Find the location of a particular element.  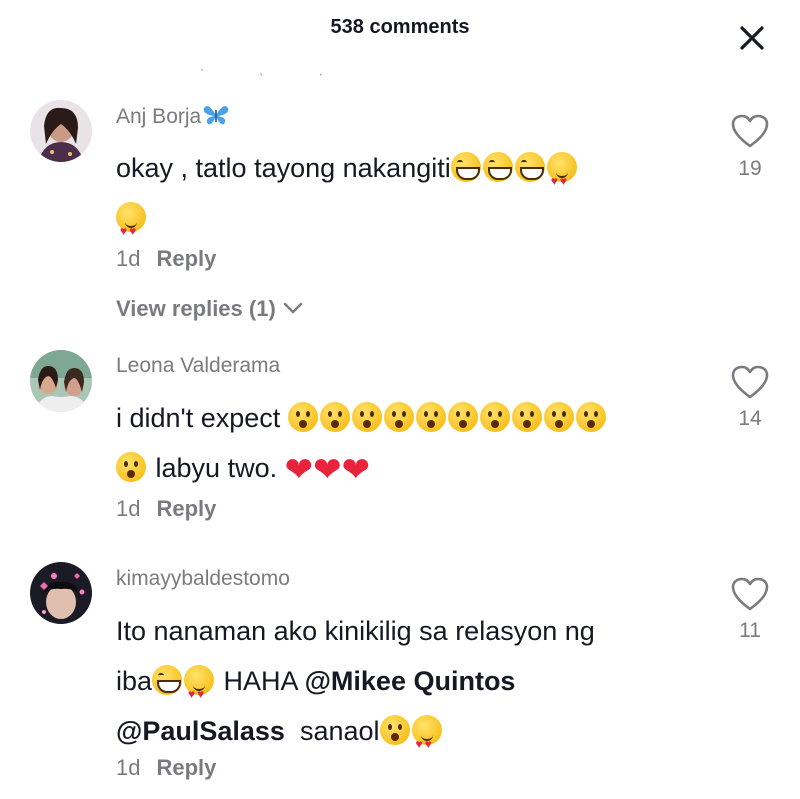

crying-face-emoji is located at coordinates (394, 730).